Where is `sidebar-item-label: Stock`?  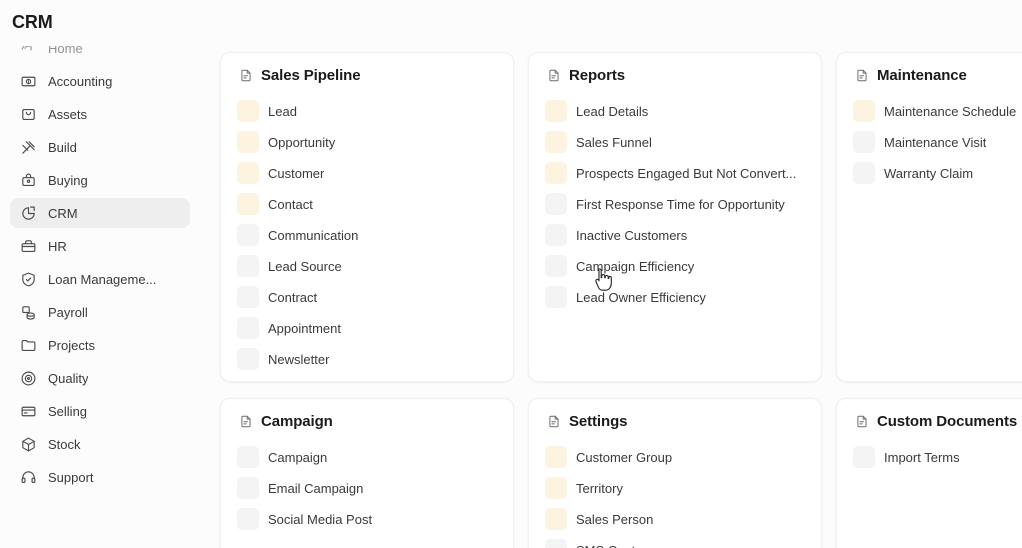 sidebar-item-label: Stock is located at coordinates (64, 444).